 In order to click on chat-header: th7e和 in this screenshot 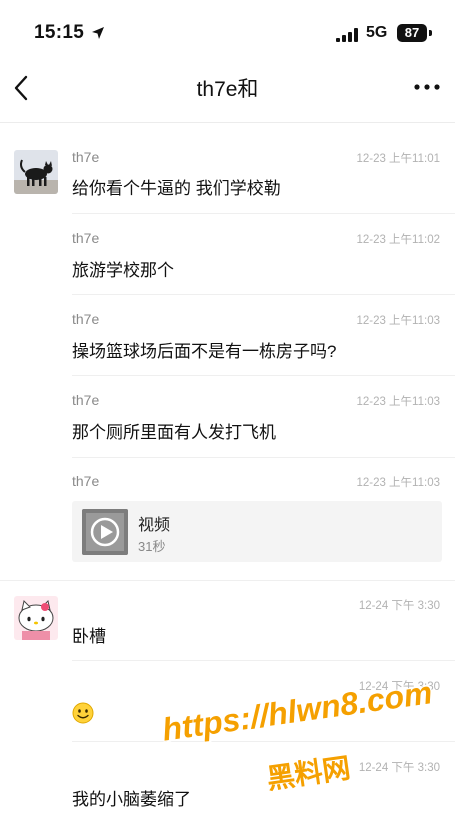, I will do `click(227, 90)`.